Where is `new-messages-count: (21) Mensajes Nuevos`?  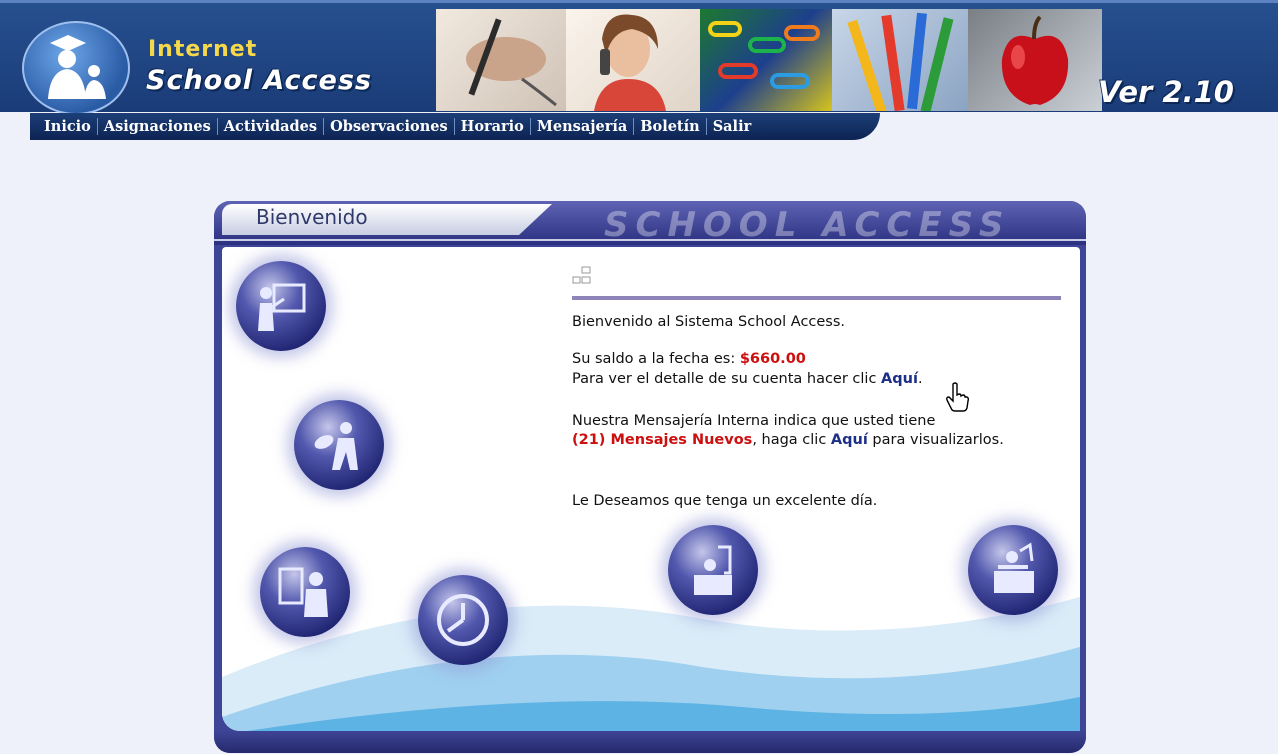
new-messages-count: (21) Mensajes Nuevos is located at coordinates (662, 440).